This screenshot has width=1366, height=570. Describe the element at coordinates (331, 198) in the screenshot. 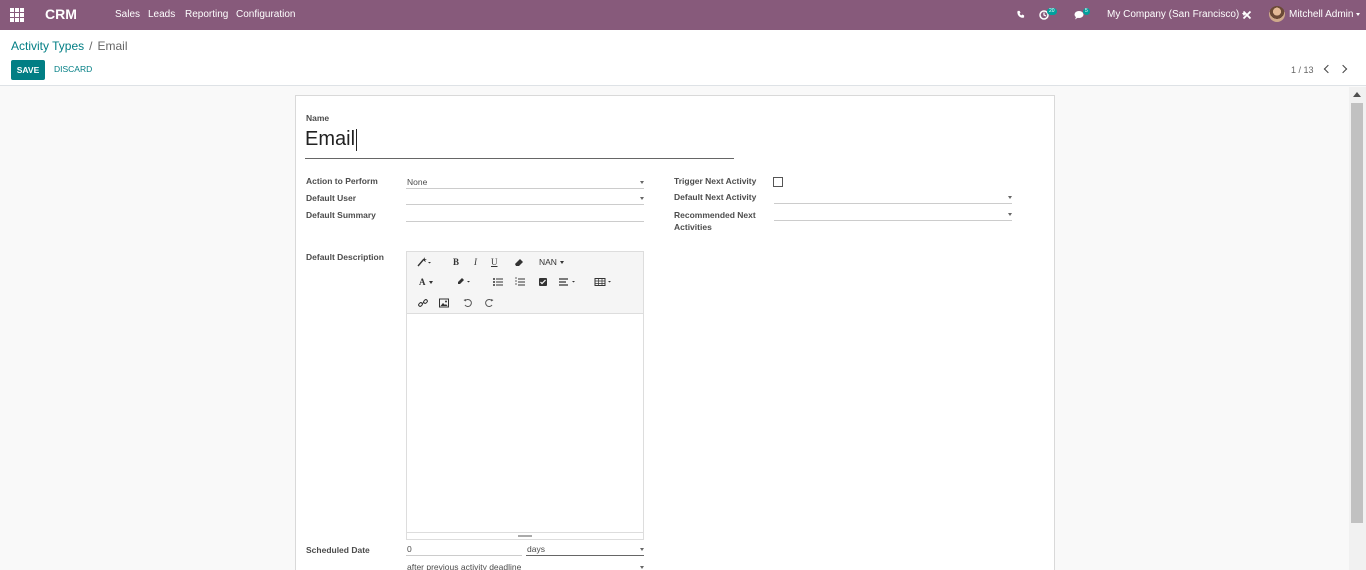

I see `default-user-label: Default User` at that location.